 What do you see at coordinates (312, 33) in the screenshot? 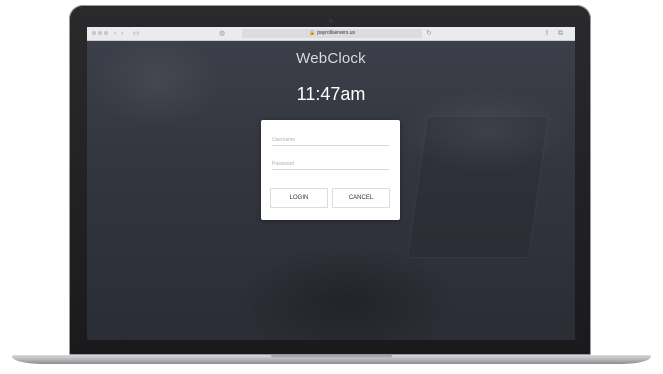
I see `lock-icon: 🔒` at bounding box center [312, 33].